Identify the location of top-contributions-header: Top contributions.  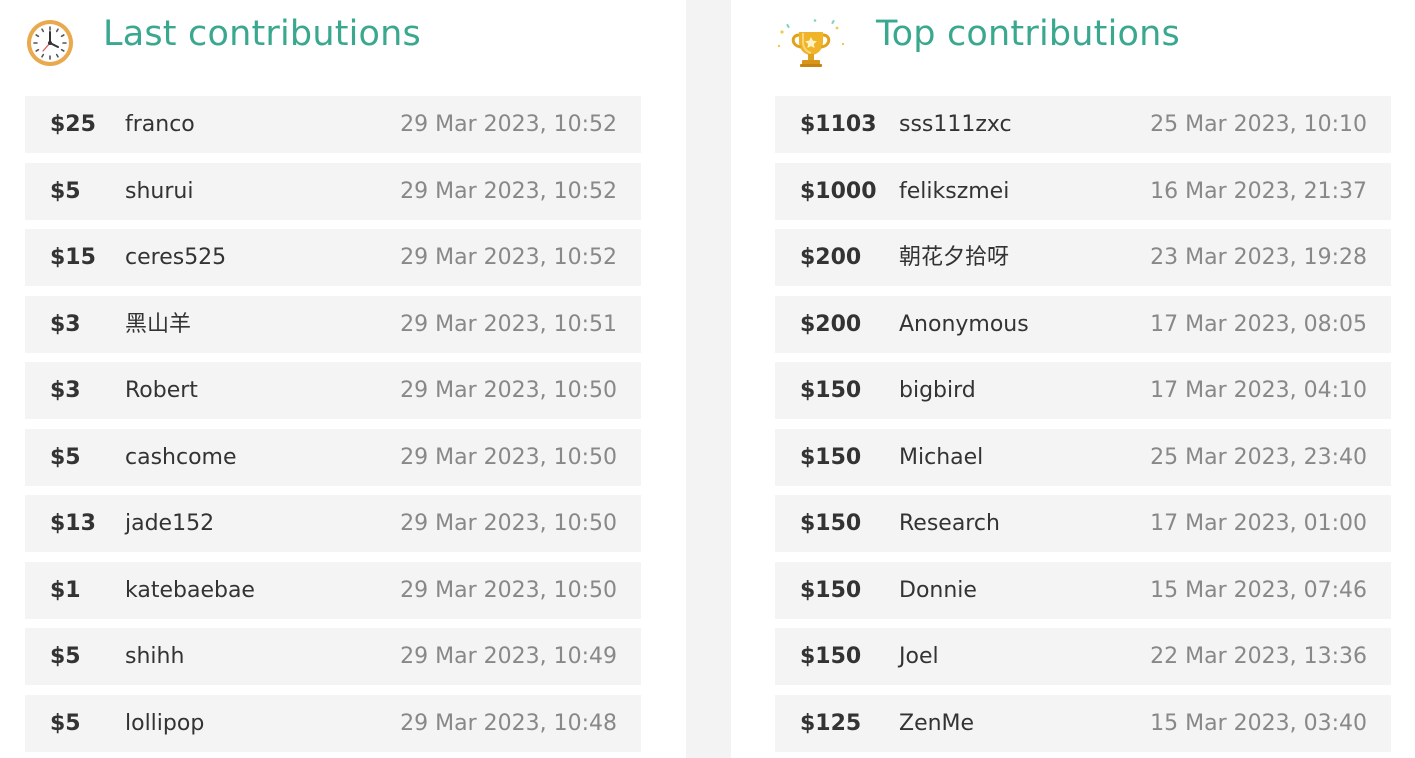
(1083, 48).